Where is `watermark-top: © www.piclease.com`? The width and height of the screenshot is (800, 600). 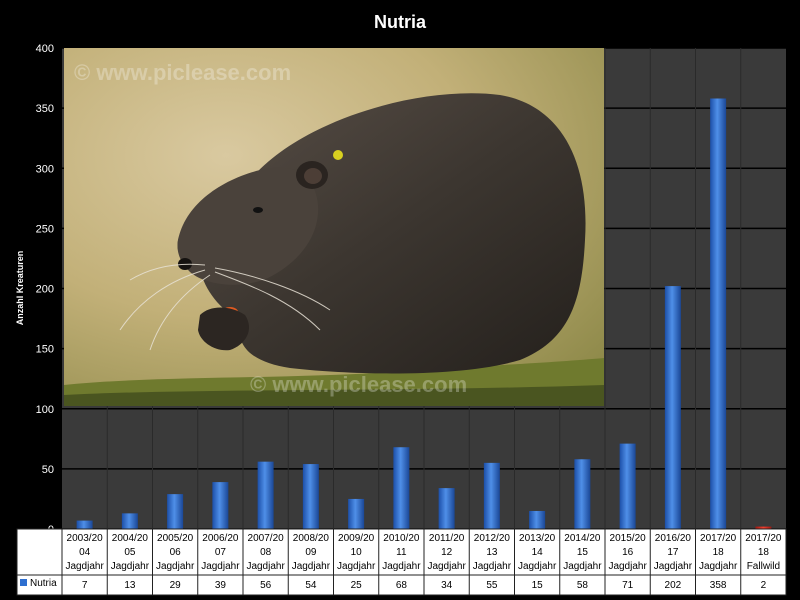
watermark-top: © www.piclease.com is located at coordinates (182, 72).